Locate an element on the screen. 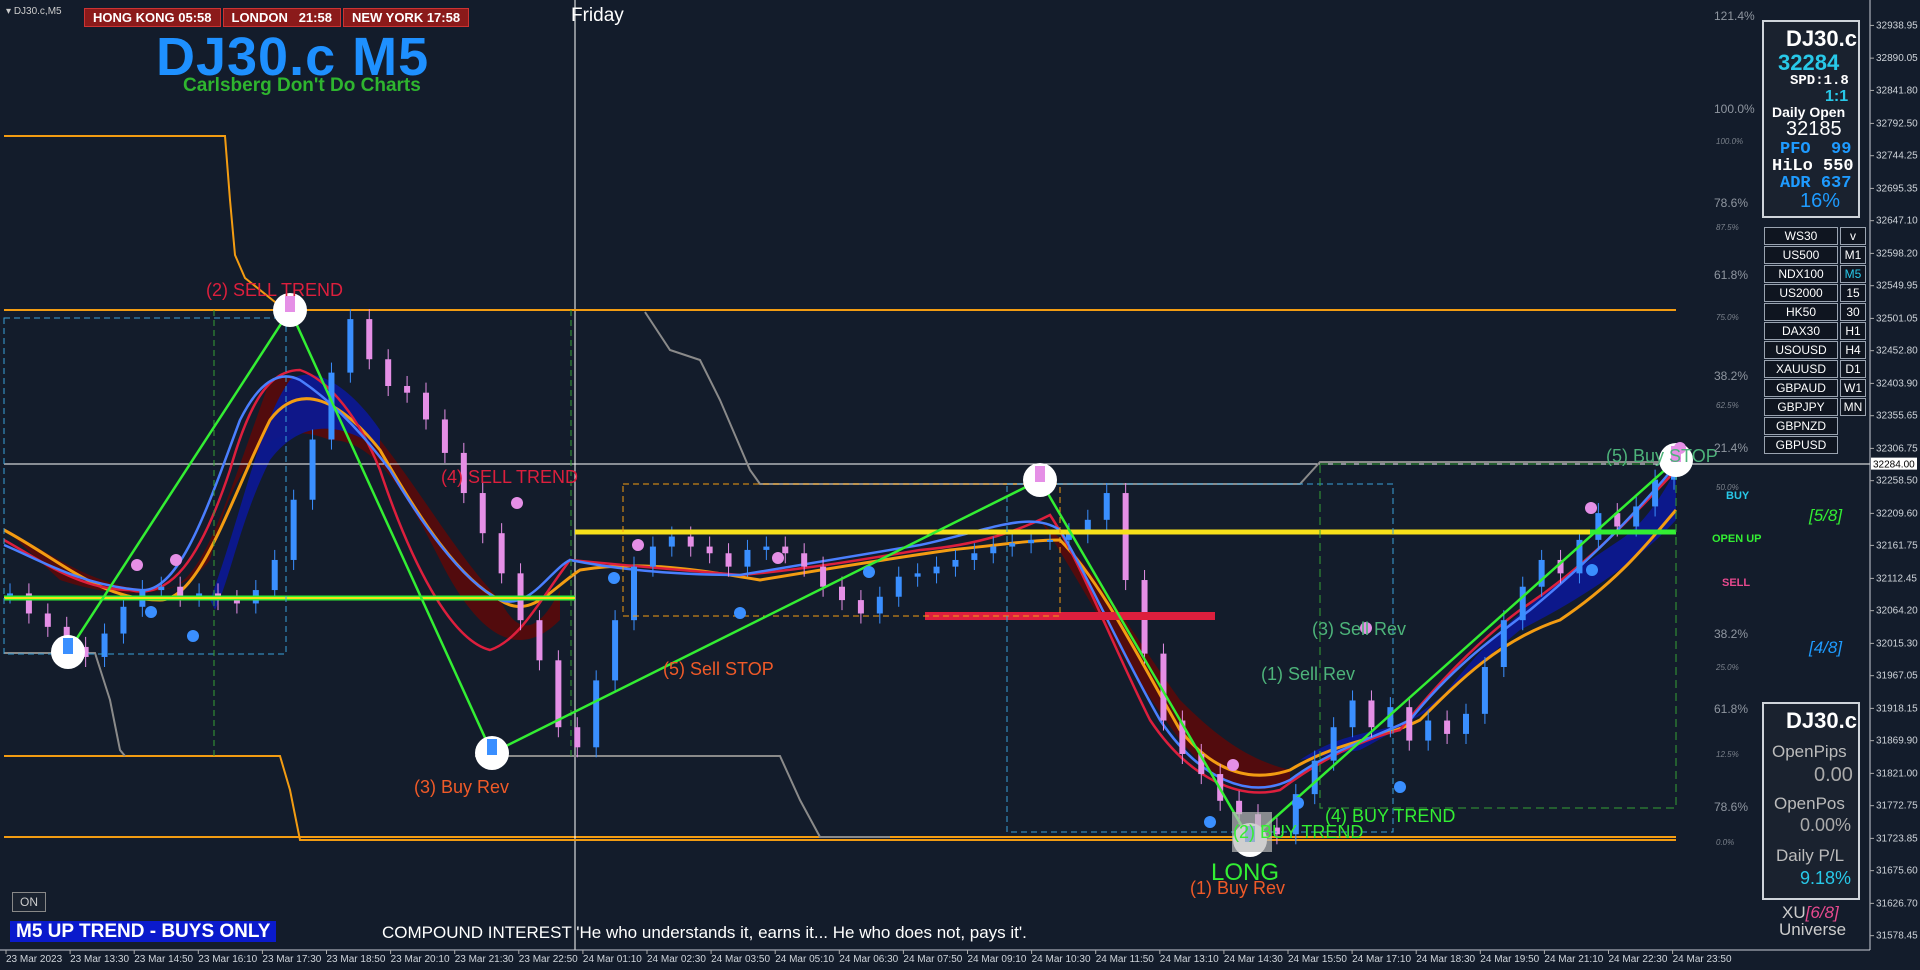 This screenshot has height=970, width=1920. price-tick-label: 31626.70 is located at coordinates (1897, 903).